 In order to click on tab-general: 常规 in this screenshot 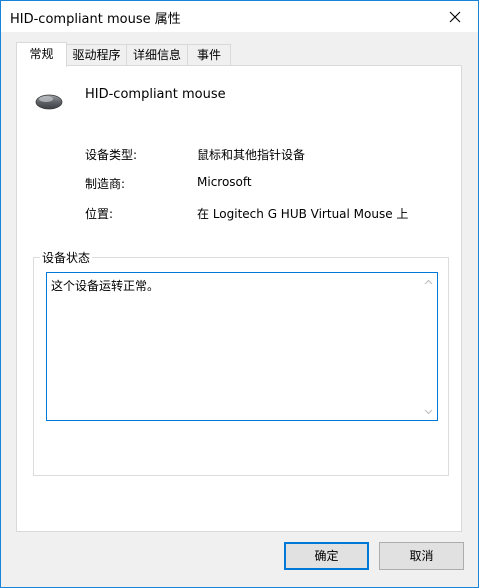, I will do `click(41, 54)`.